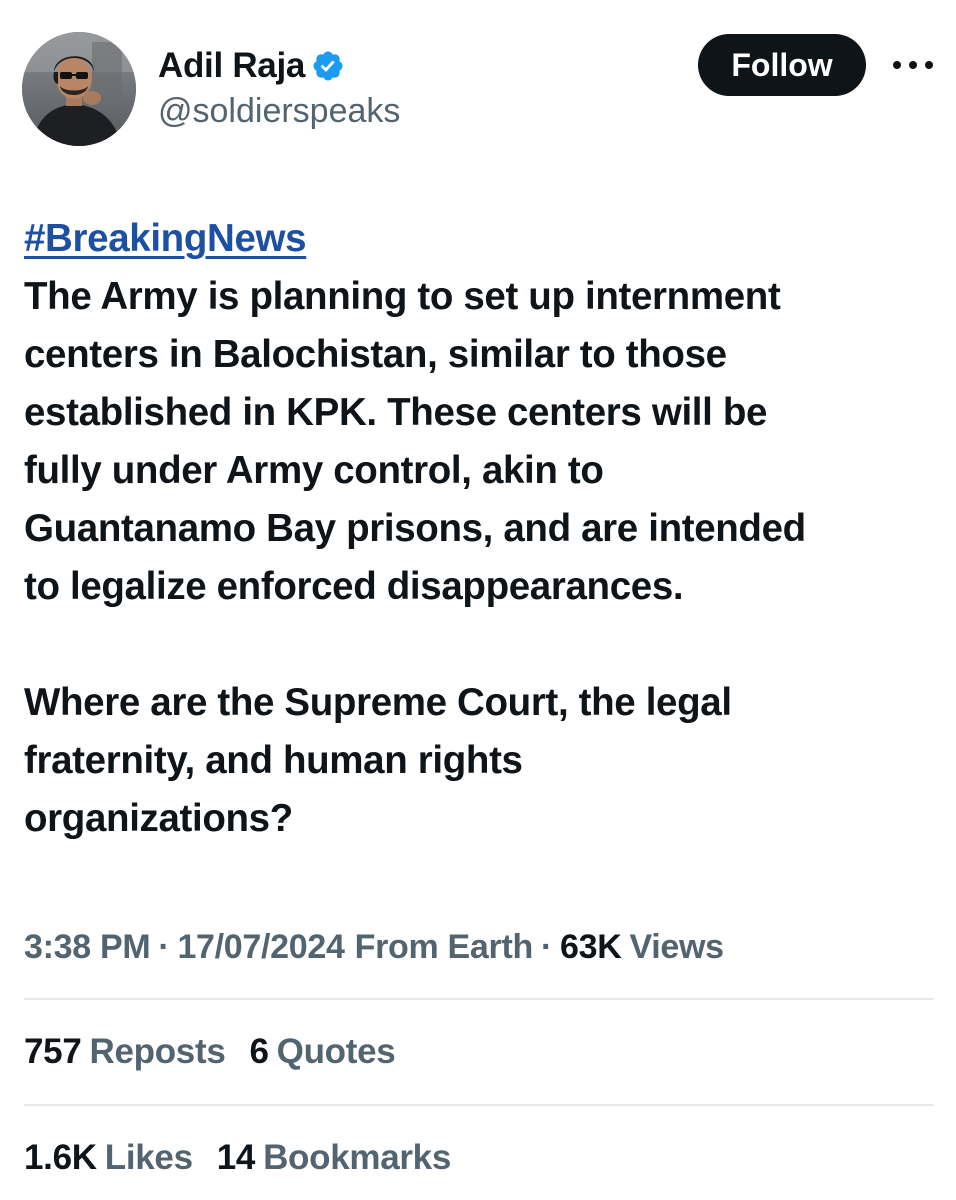 This screenshot has height=1200, width=956. What do you see at coordinates (336, 1051) in the screenshot?
I see `quotes-label: Quotes` at bounding box center [336, 1051].